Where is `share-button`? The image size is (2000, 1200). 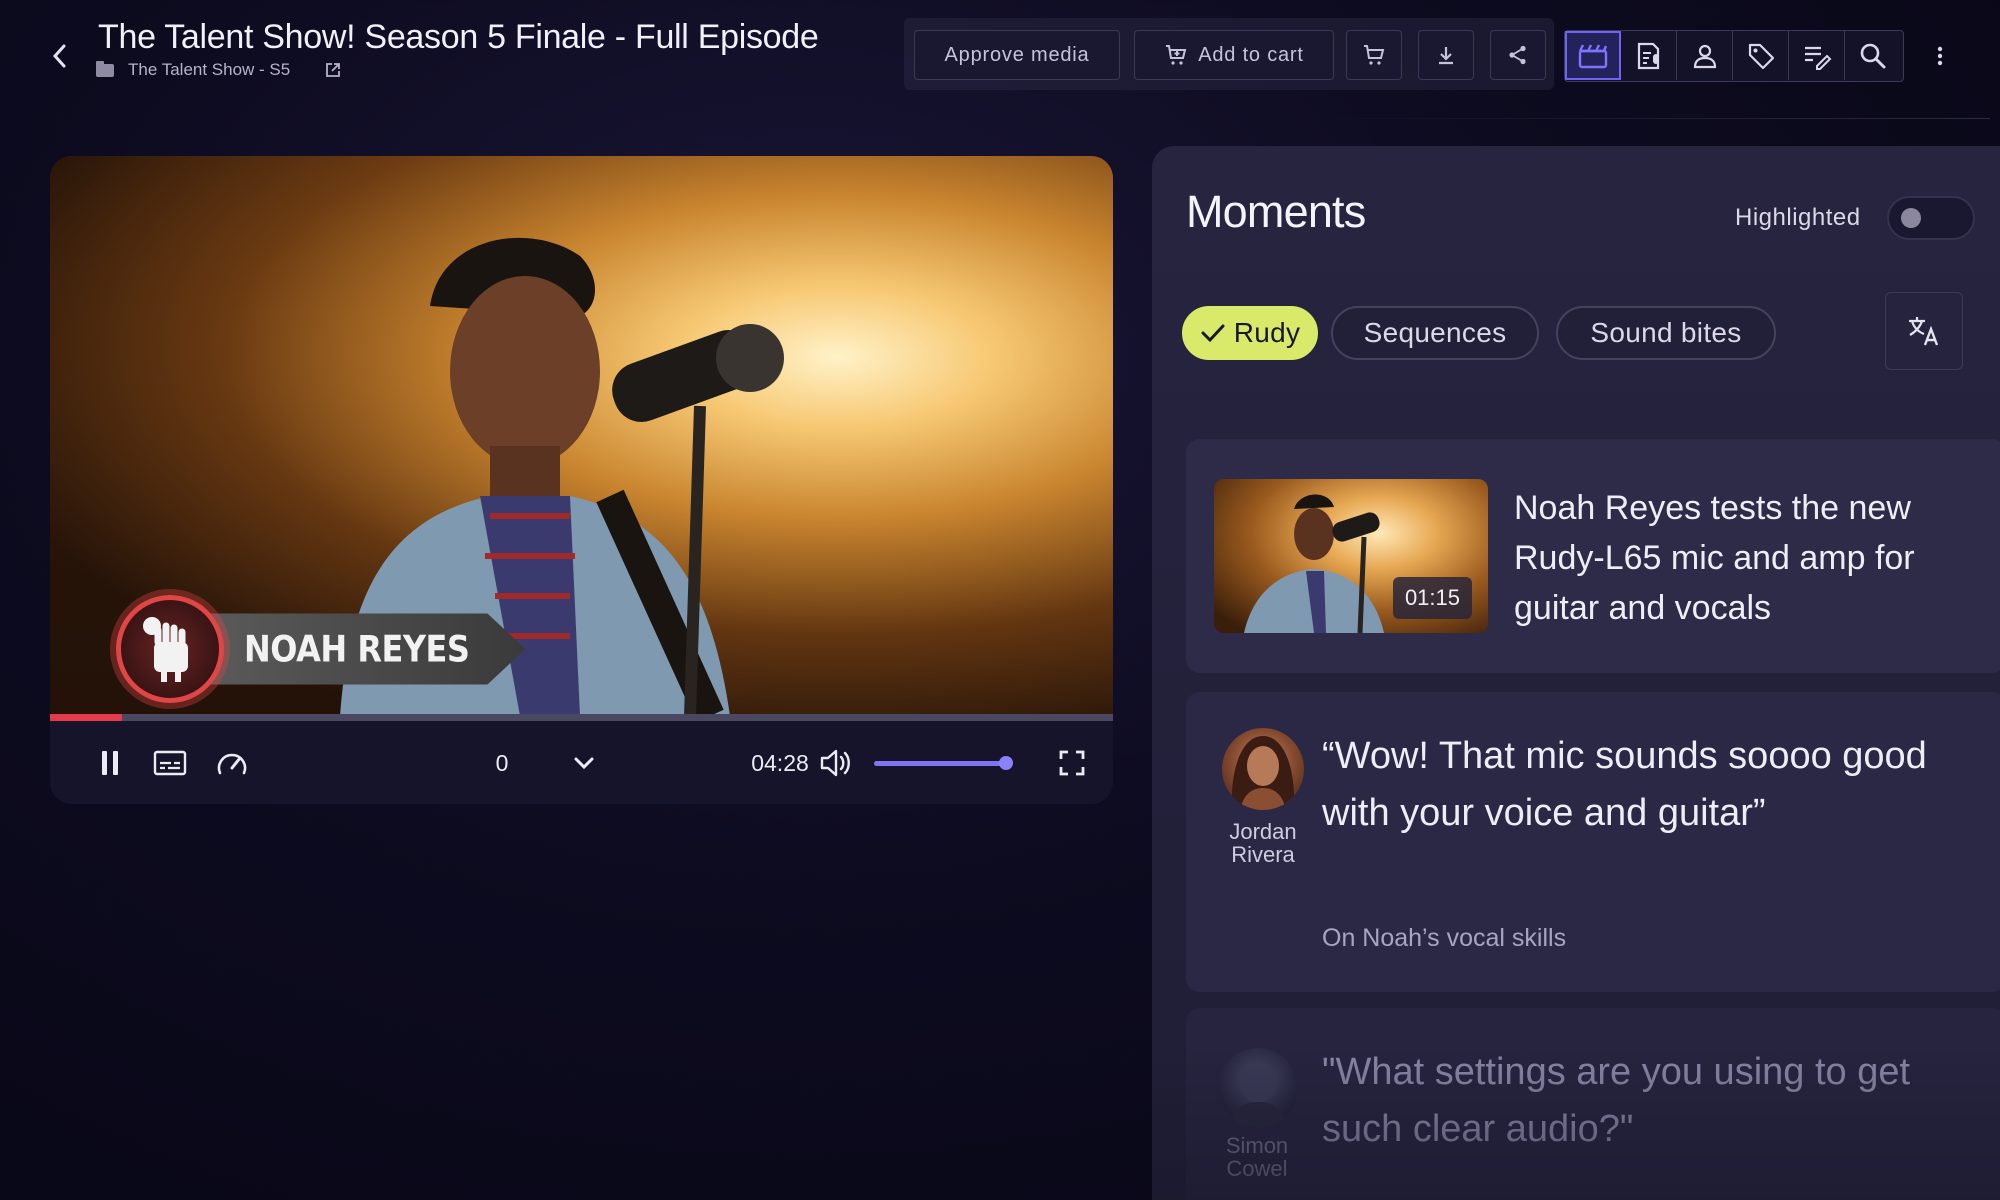
share-button is located at coordinates (1518, 55).